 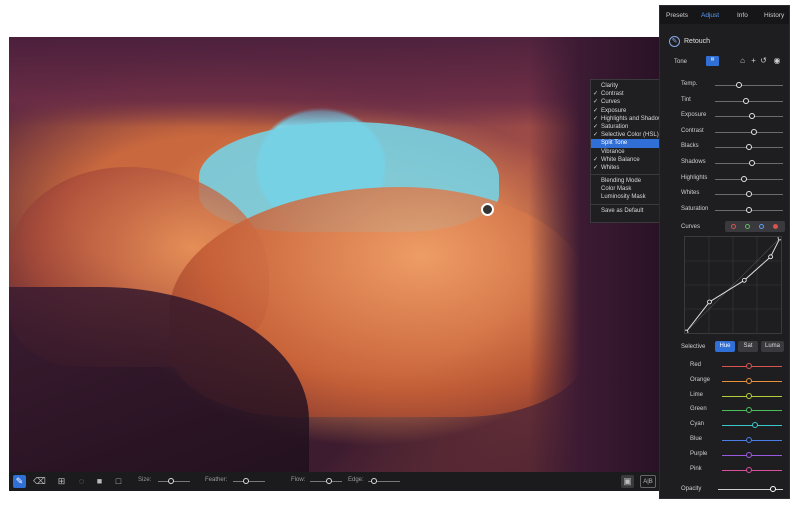 What do you see at coordinates (626, 211) in the screenshot?
I see `save-as-default-item: Save as Default` at bounding box center [626, 211].